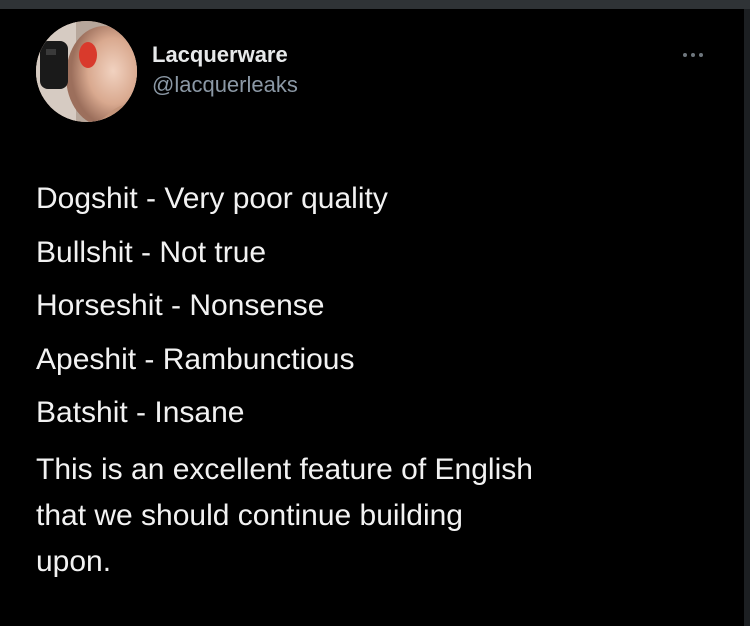 The image size is (750, 626). Describe the element at coordinates (225, 70) in the screenshot. I see `tweet-author: Lacquerware @lacquerleaks` at that location.